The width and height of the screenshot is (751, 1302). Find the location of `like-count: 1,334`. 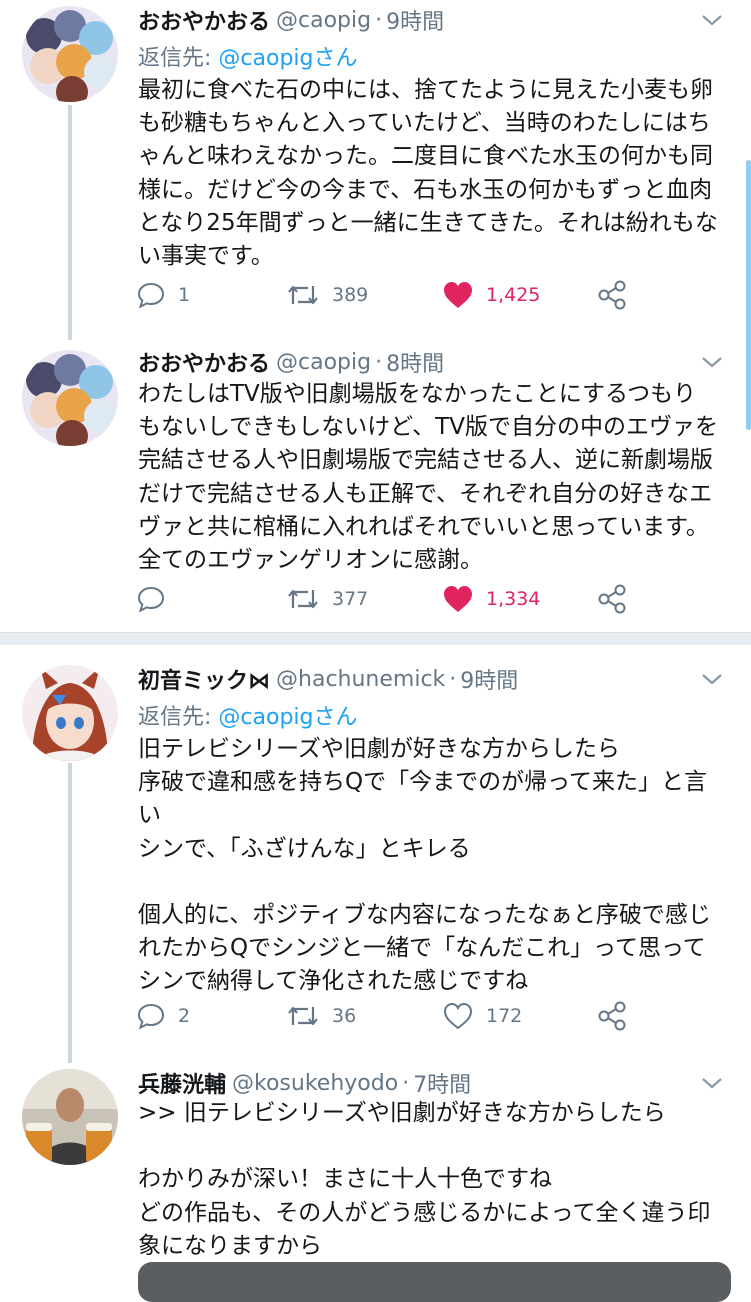

like-count: 1,334 is located at coordinates (513, 599).